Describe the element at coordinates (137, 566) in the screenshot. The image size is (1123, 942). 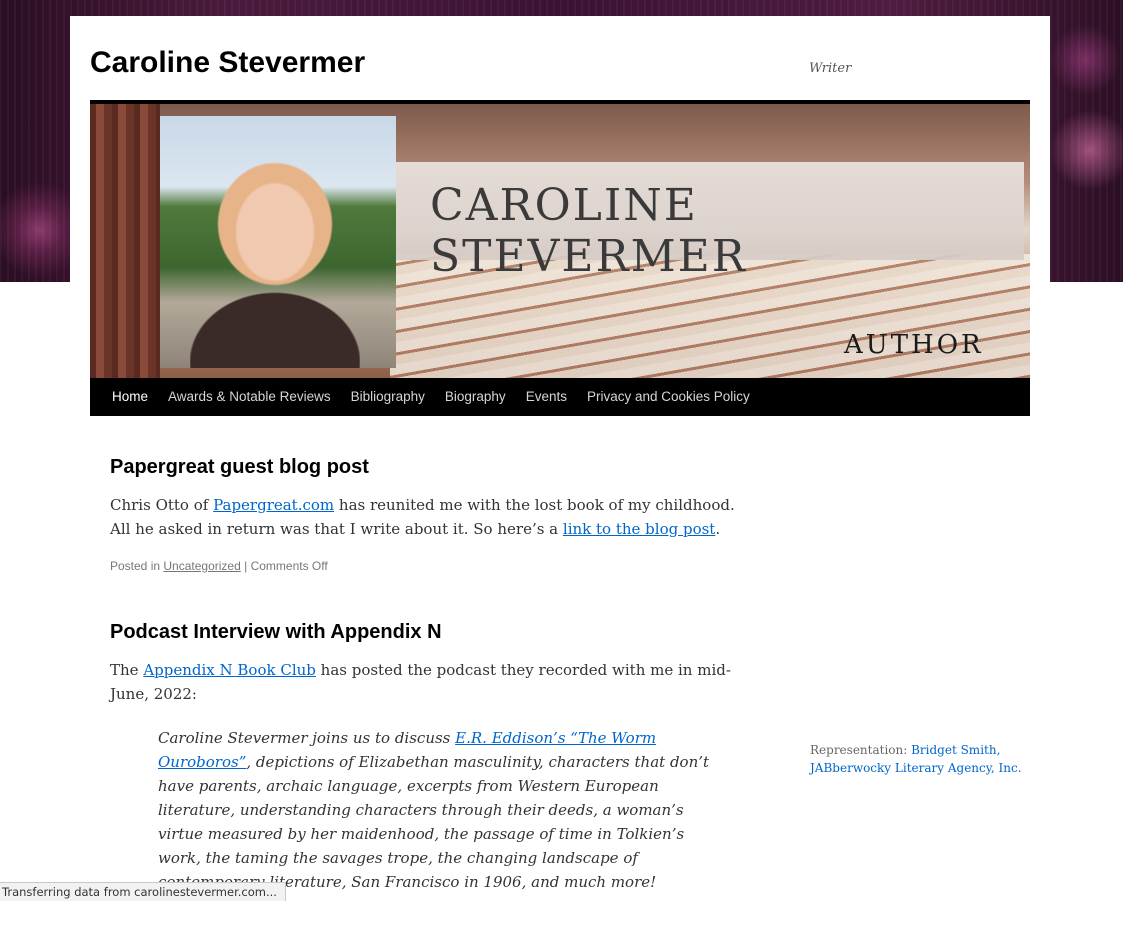
I see `meta-prefix: Posted in` at that location.